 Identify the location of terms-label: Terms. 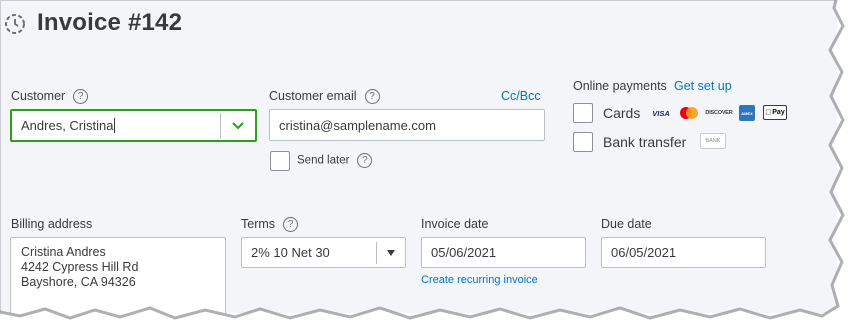
(258, 224).